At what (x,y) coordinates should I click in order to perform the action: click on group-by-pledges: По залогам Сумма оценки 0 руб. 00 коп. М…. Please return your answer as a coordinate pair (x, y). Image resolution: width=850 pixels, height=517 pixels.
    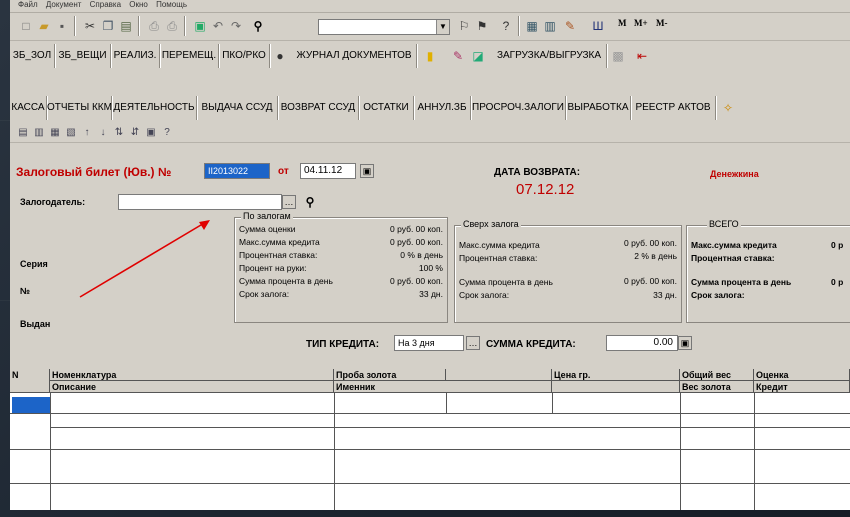
    Looking at the image, I should click on (341, 267).